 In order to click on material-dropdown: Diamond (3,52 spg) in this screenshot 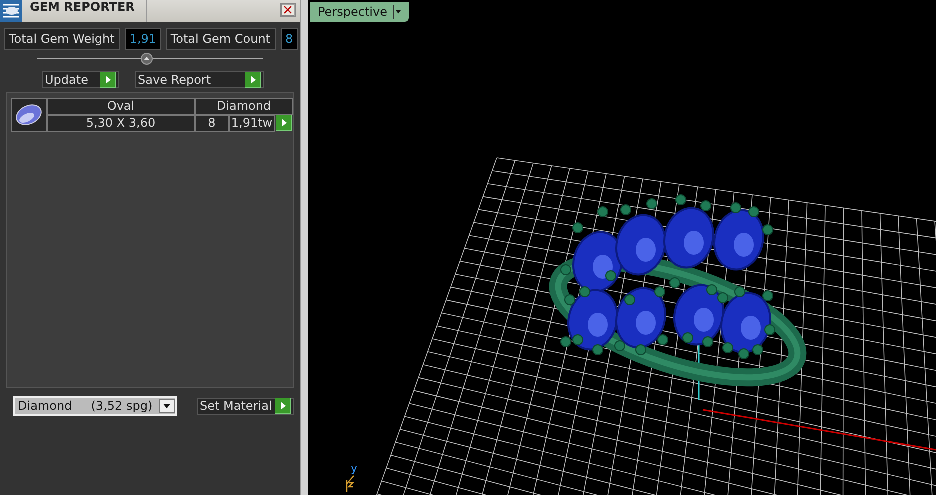, I will do `click(95, 406)`.